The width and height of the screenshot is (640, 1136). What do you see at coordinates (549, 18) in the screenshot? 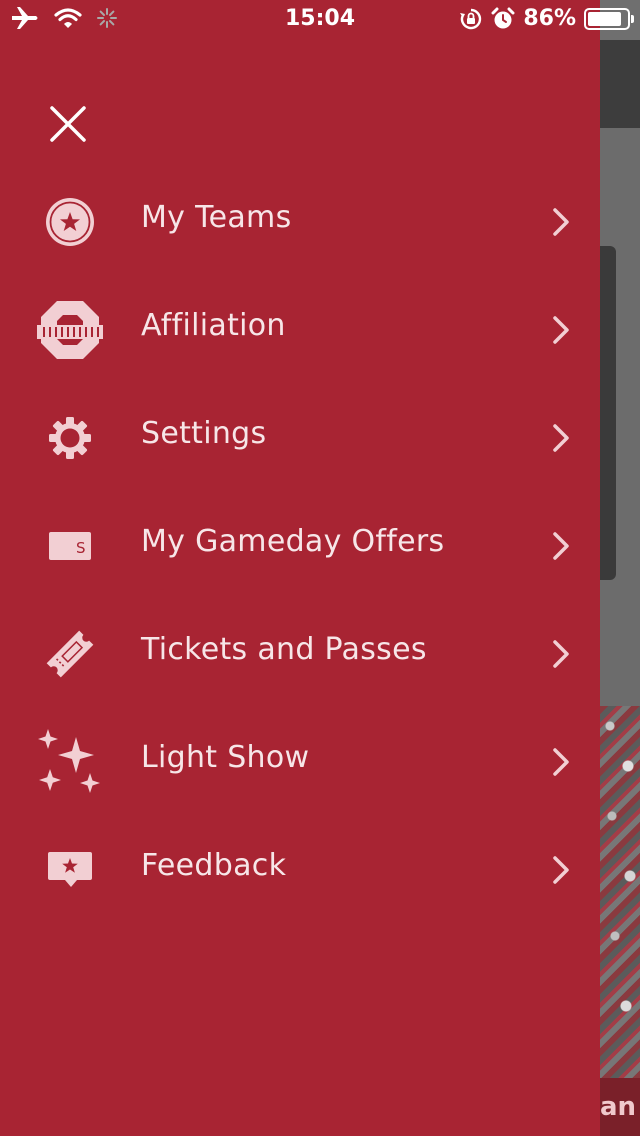
I see `battery-percent: 86%` at bounding box center [549, 18].